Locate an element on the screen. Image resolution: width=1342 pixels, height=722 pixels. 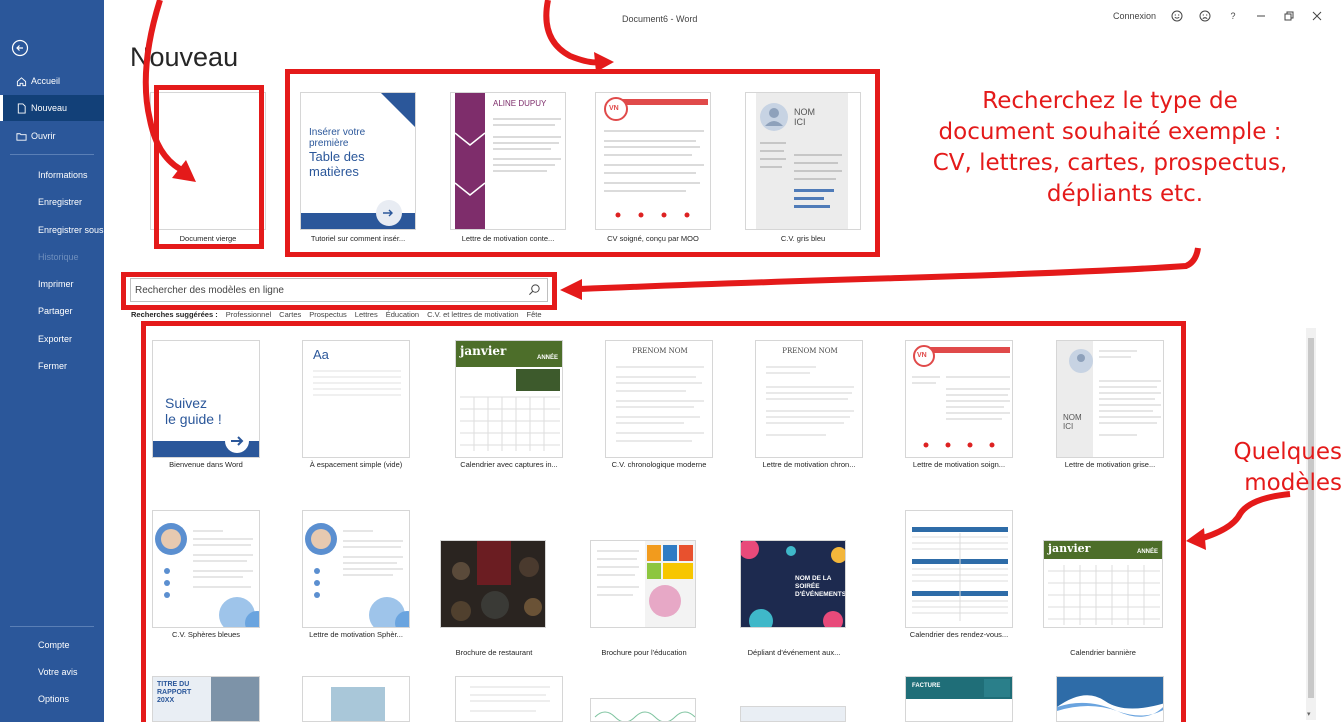
annotation-arrow-featured is located at coordinates (572, 33).